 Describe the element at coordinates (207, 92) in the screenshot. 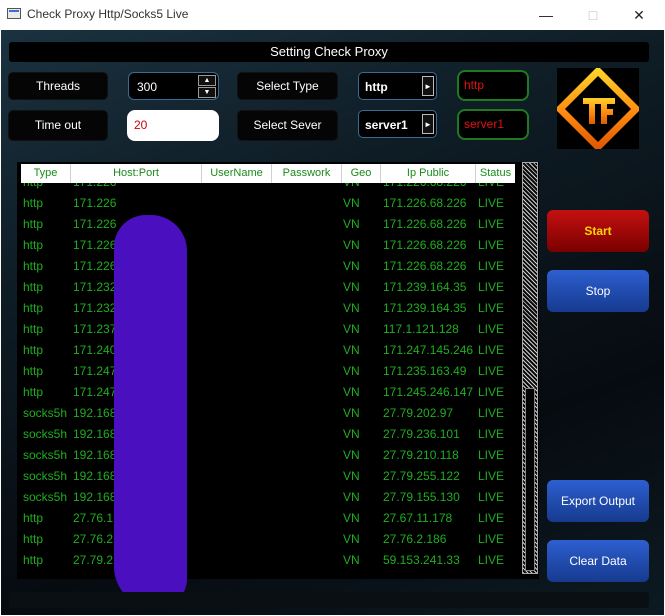

I see `spin-down-icon: ▼` at that location.